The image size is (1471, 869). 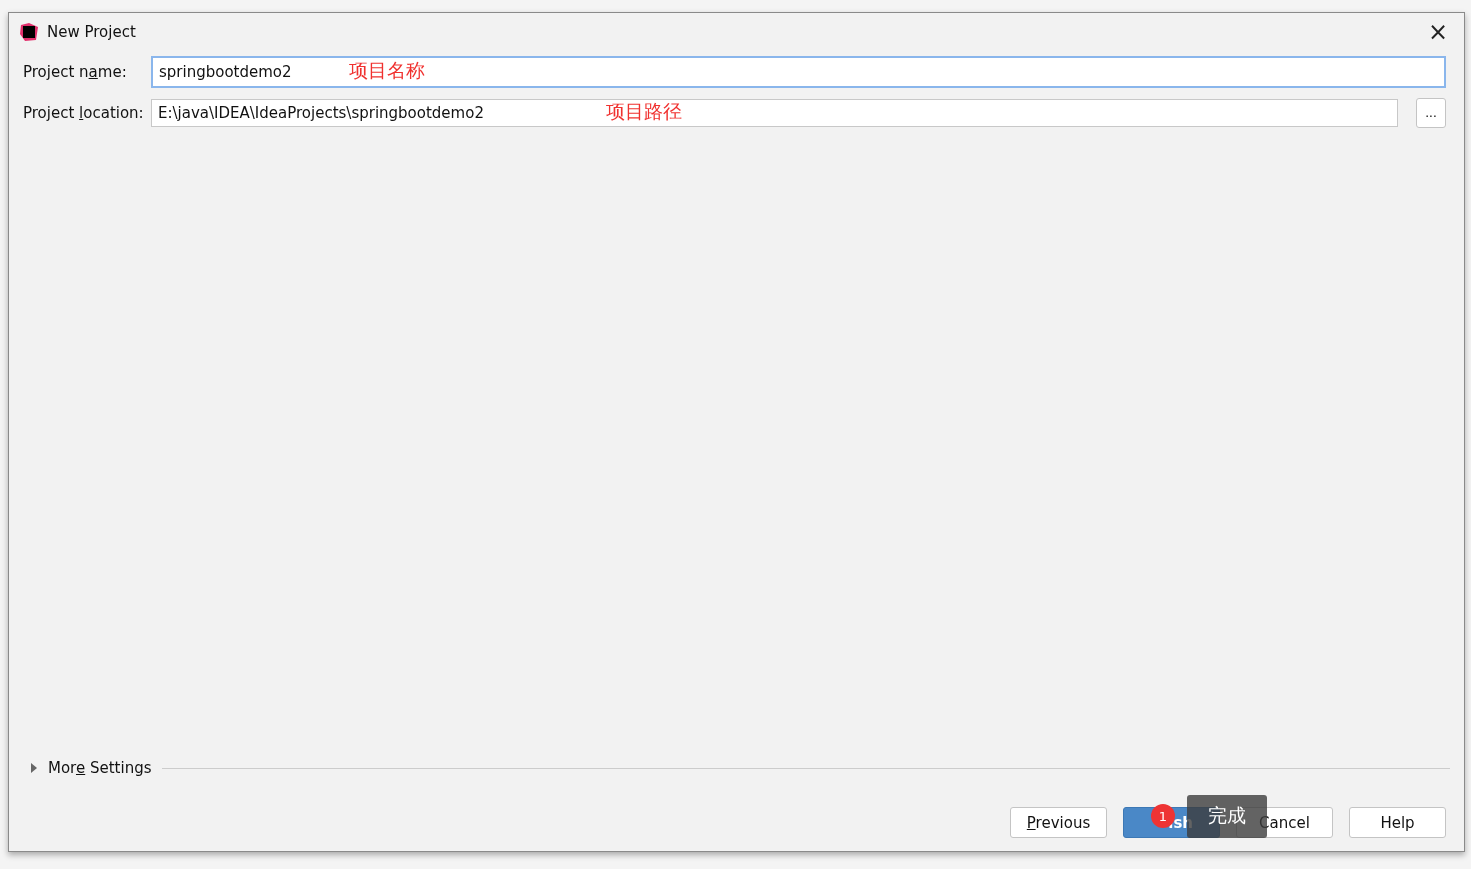 I want to click on field-label: Project location:, so click(x=83, y=113).